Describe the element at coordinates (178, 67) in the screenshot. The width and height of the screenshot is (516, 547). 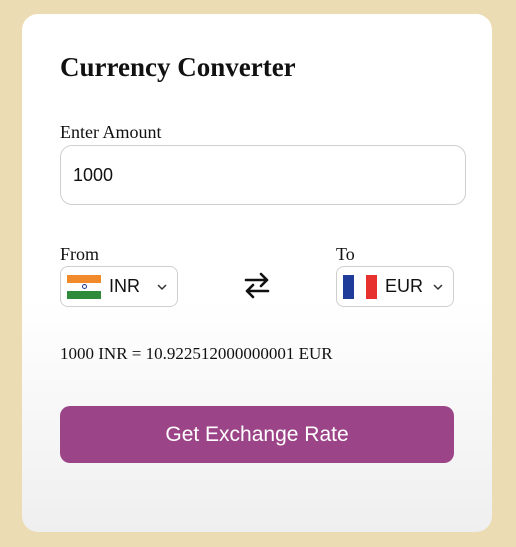
I see `page-title: Currency Converter` at that location.